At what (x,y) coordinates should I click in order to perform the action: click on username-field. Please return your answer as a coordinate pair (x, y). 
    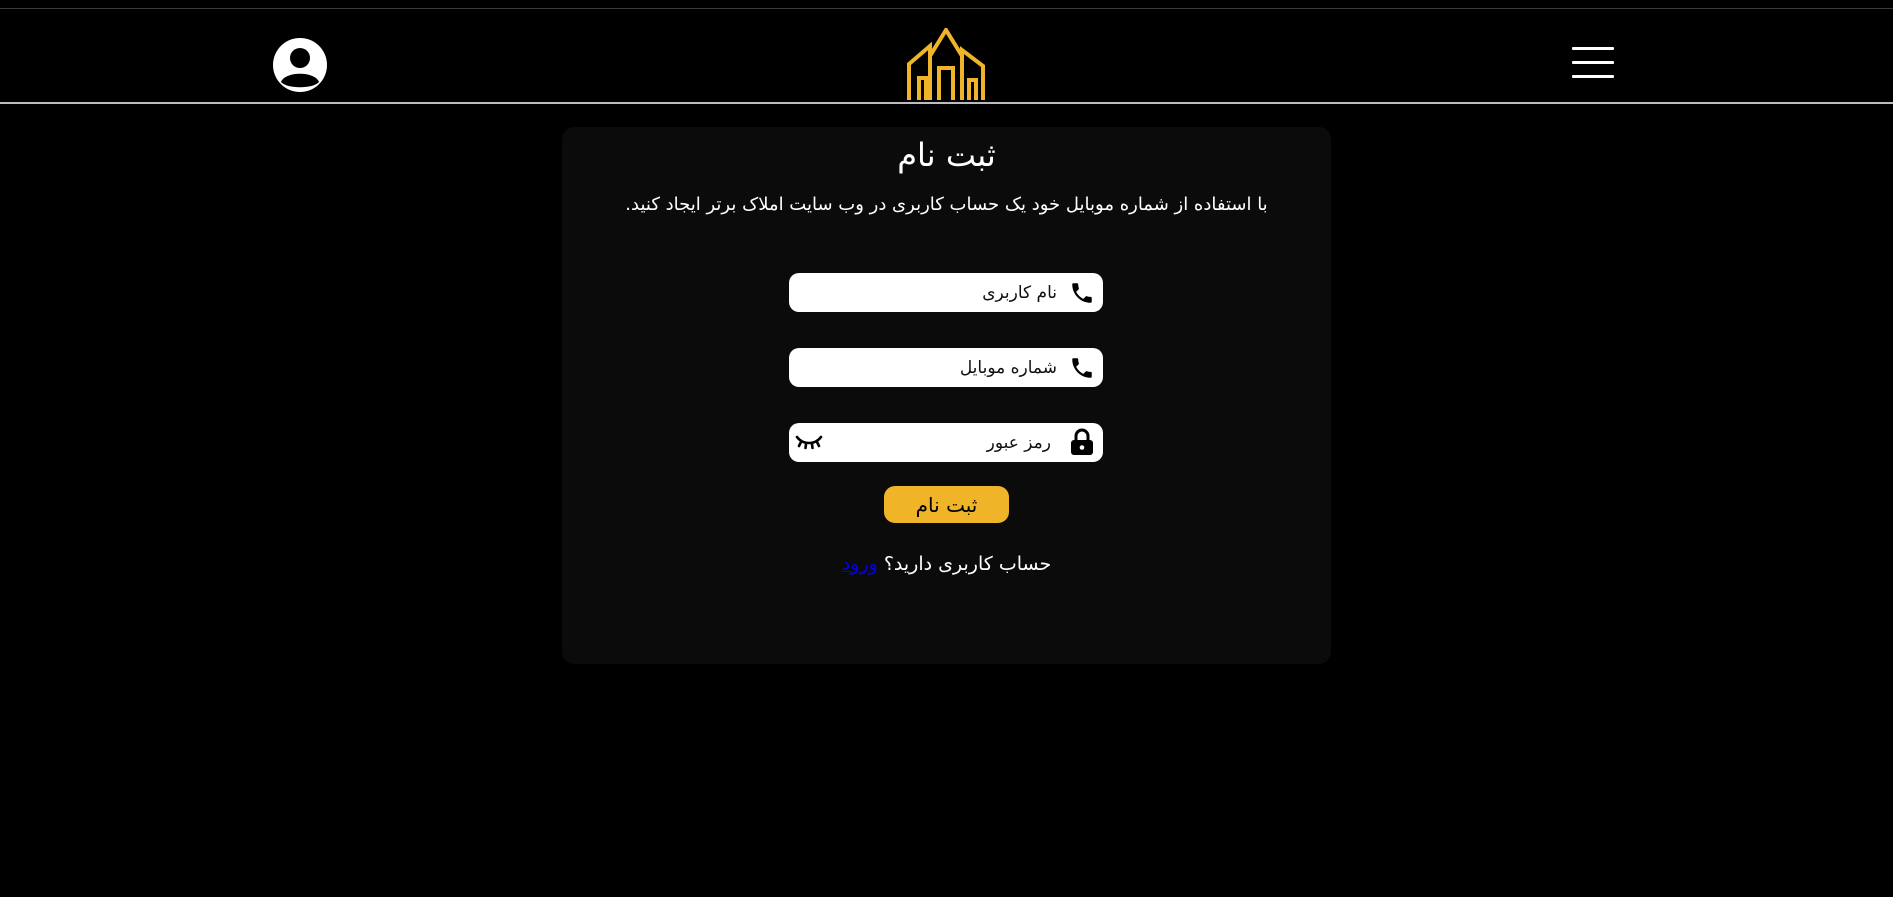
    Looking at the image, I should click on (946, 292).